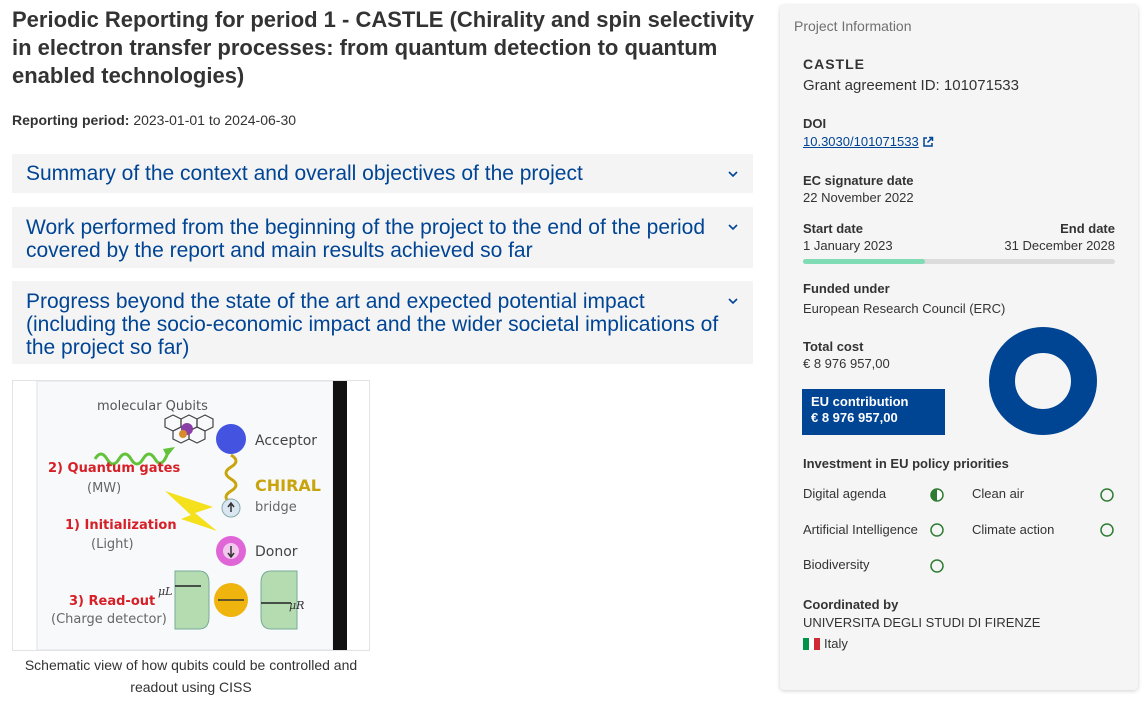 The width and height of the screenshot is (1148, 708). Describe the element at coordinates (276, 552) in the screenshot. I see `label-donor: Donor` at that location.